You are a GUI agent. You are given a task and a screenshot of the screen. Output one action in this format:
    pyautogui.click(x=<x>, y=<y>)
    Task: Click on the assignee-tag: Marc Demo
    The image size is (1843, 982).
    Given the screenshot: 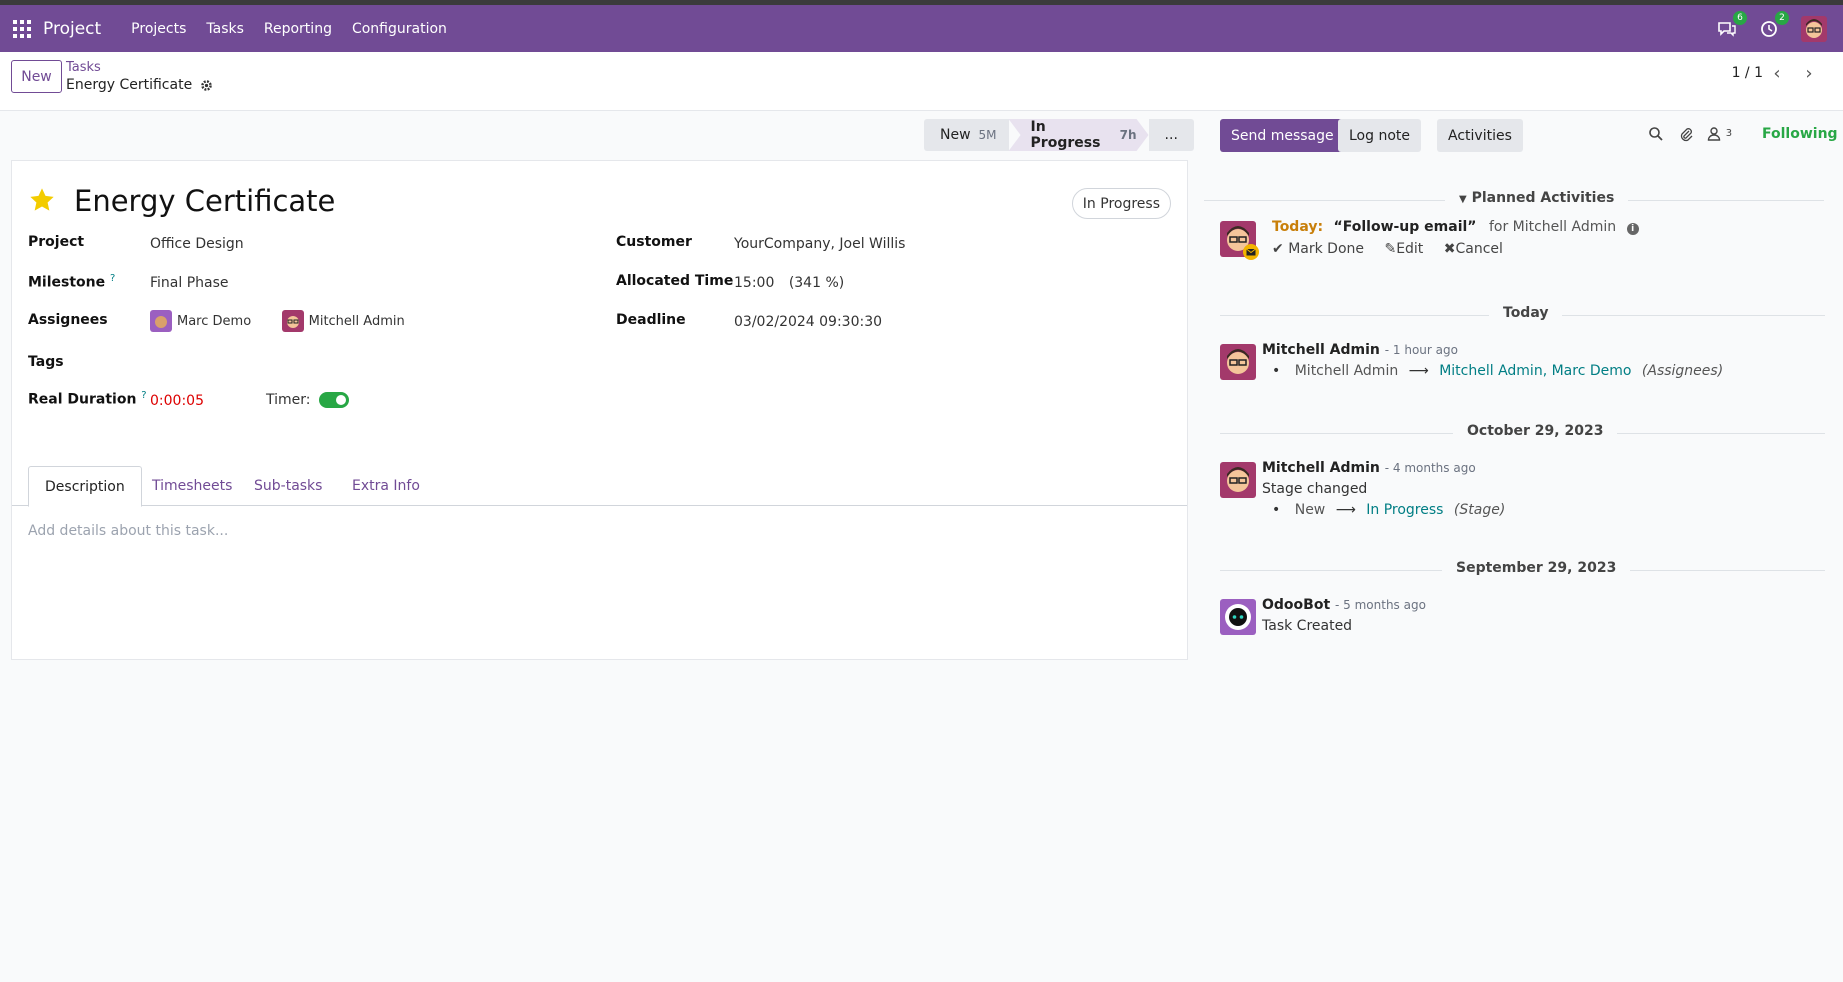 What is the action you would take?
    pyautogui.click(x=200, y=321)
    